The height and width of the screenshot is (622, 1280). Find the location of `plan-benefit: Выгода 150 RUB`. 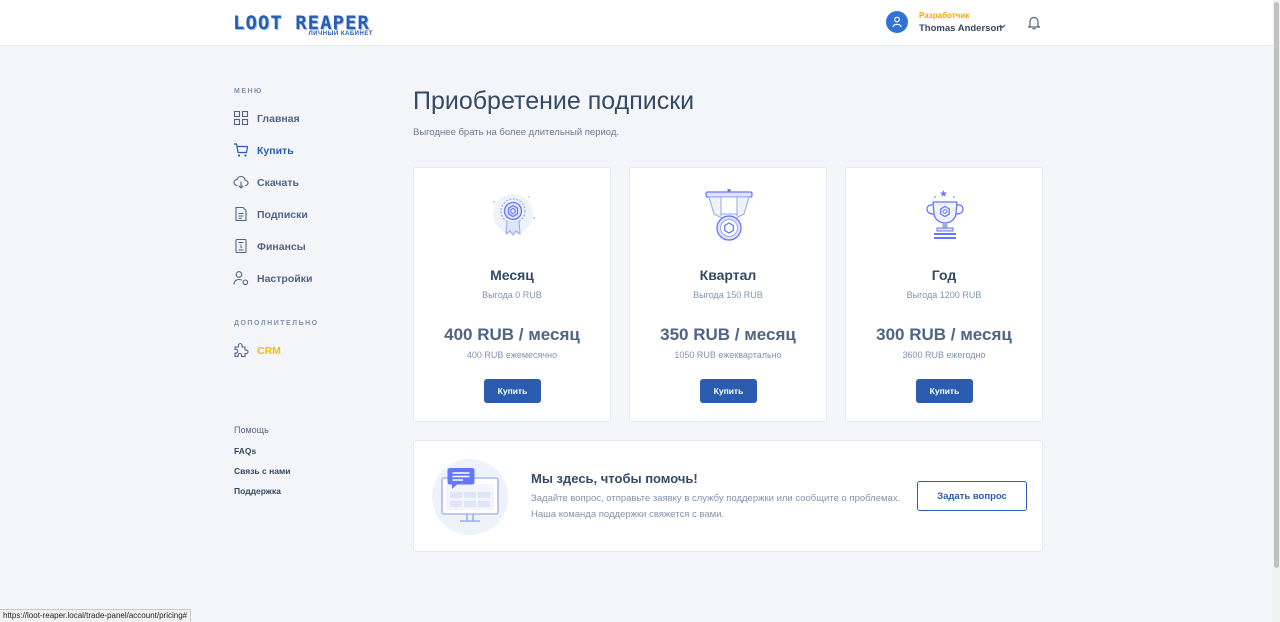

plan-benefit: Выгода 150 RUB is located at coordinates (728, 295).